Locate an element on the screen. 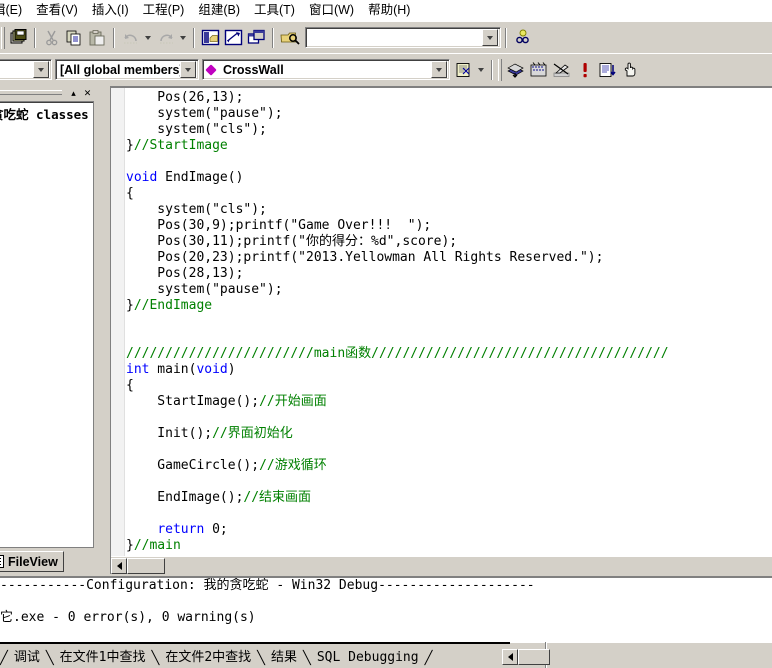  code-text: } is located at coordinates (130, 305).